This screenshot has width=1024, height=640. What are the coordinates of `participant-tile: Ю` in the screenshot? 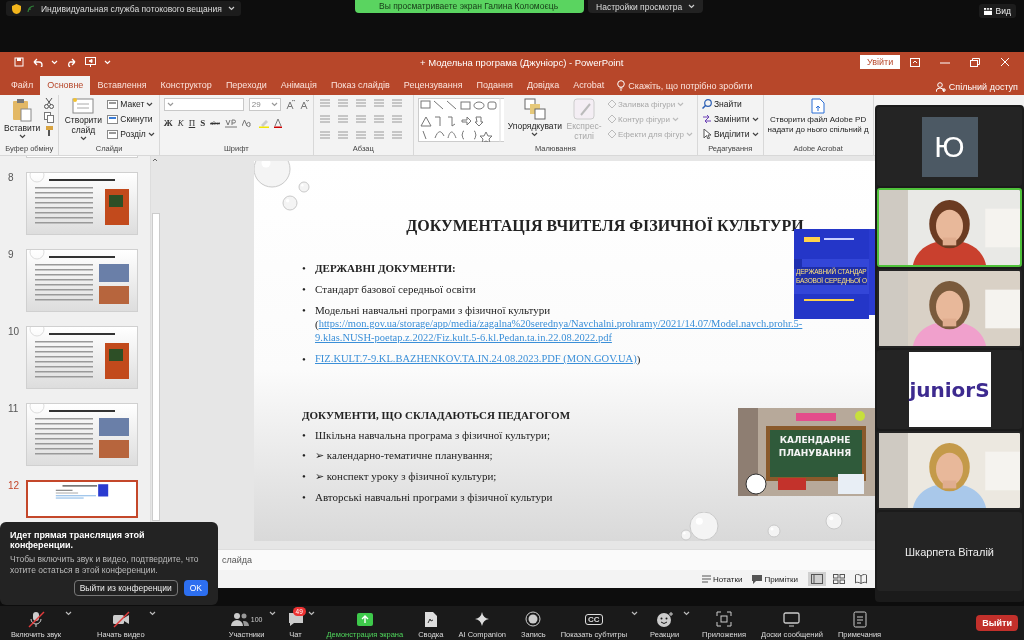 It's located at (949, 146).